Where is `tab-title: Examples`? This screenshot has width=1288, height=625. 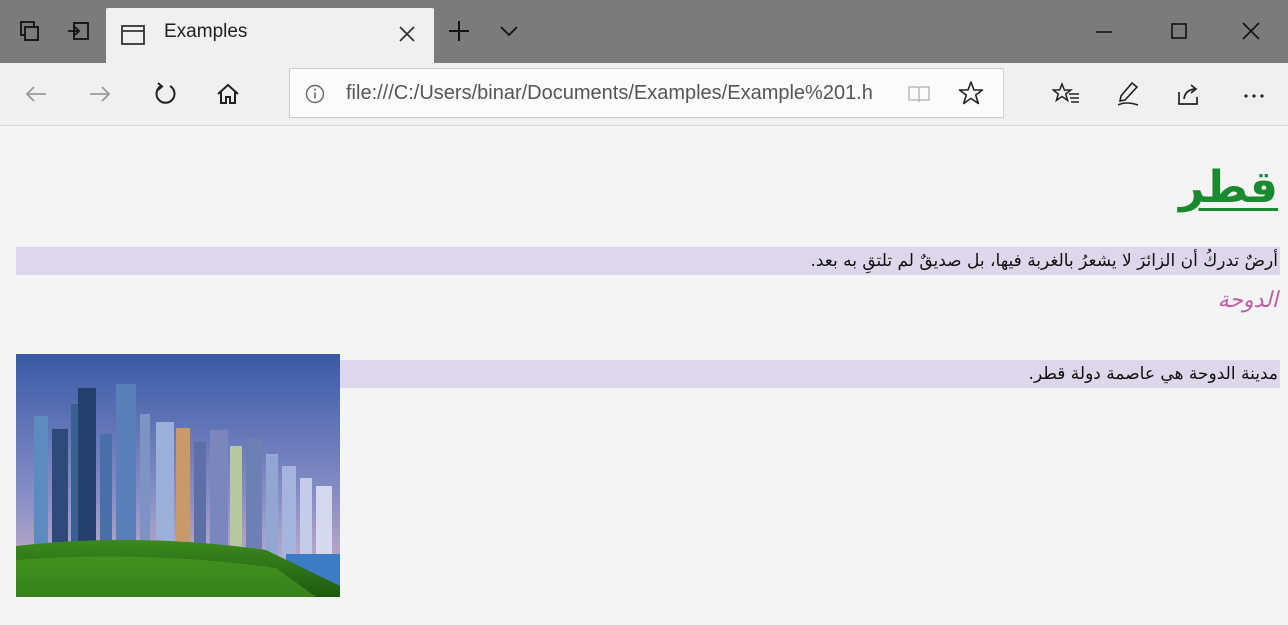 tab-title: Examples is located at coordinates (206, 31).